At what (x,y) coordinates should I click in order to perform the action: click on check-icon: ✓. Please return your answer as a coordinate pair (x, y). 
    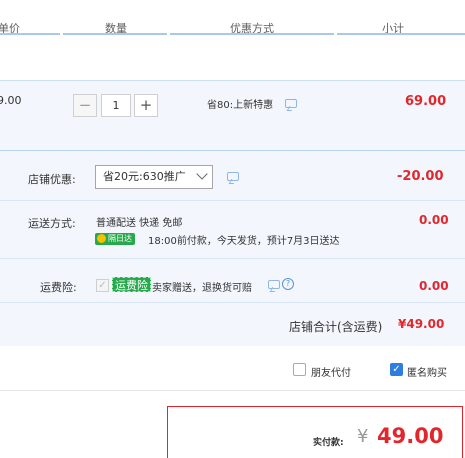
    Looking at the image, I should click on (396, 369).